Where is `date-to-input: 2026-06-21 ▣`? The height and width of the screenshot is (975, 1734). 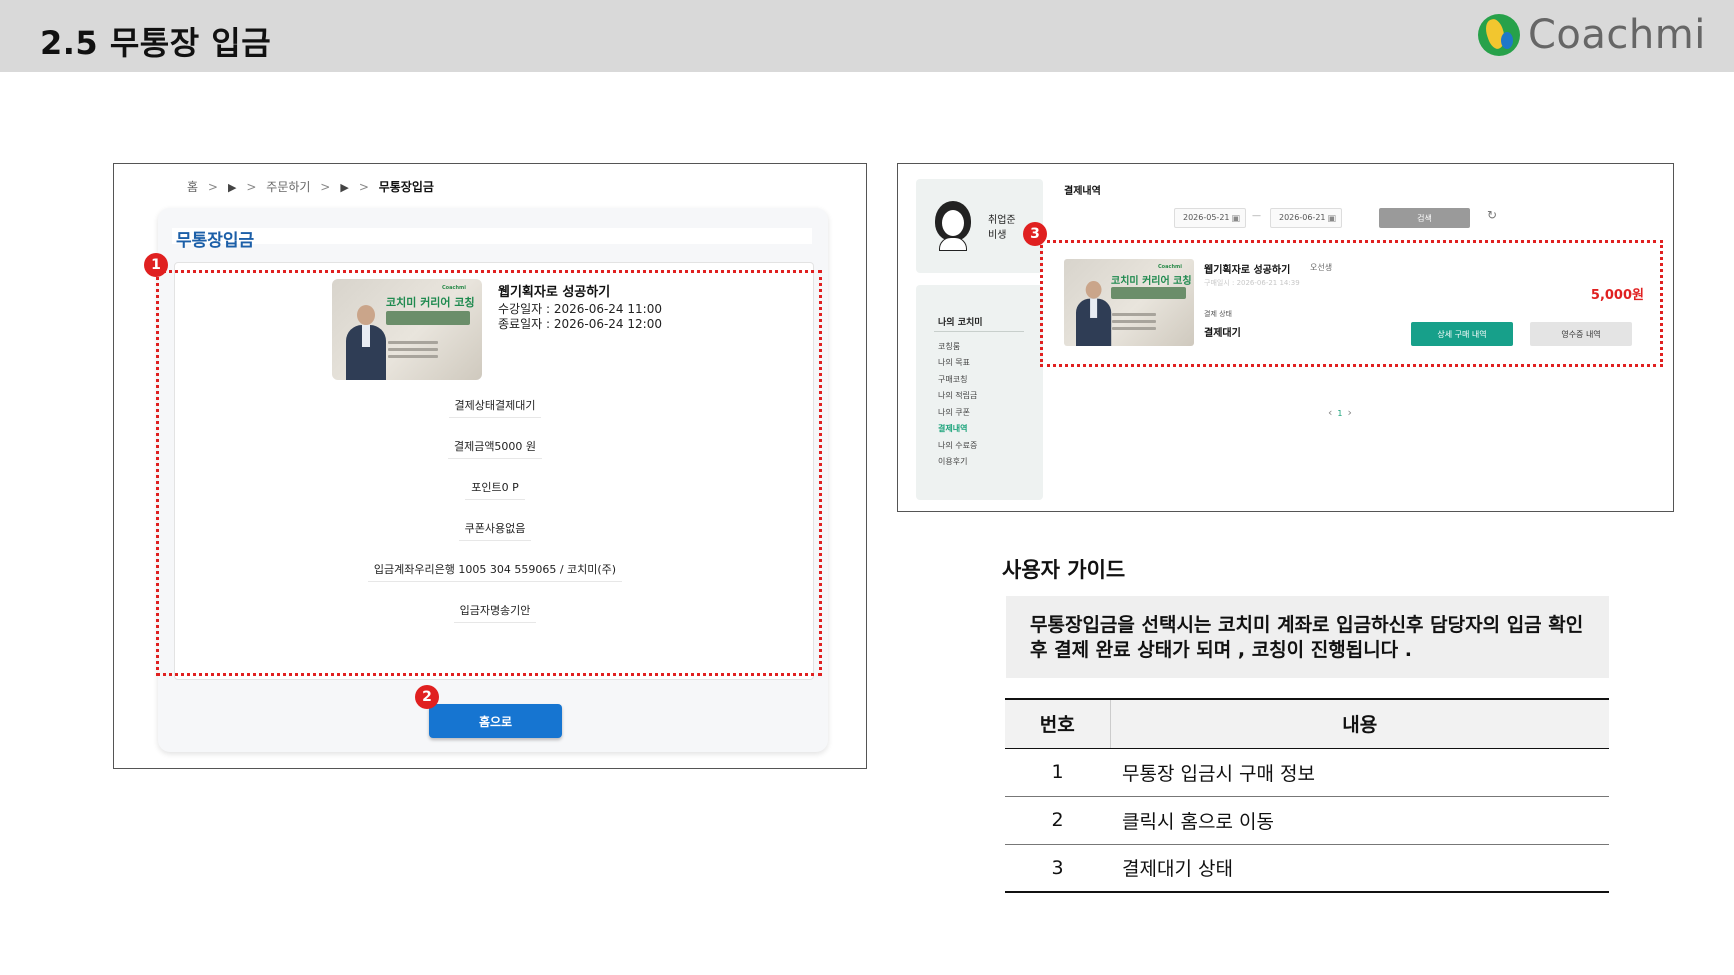 date-to-input: 2026-06-21 ▣ is located at coordinates (1306, 218).